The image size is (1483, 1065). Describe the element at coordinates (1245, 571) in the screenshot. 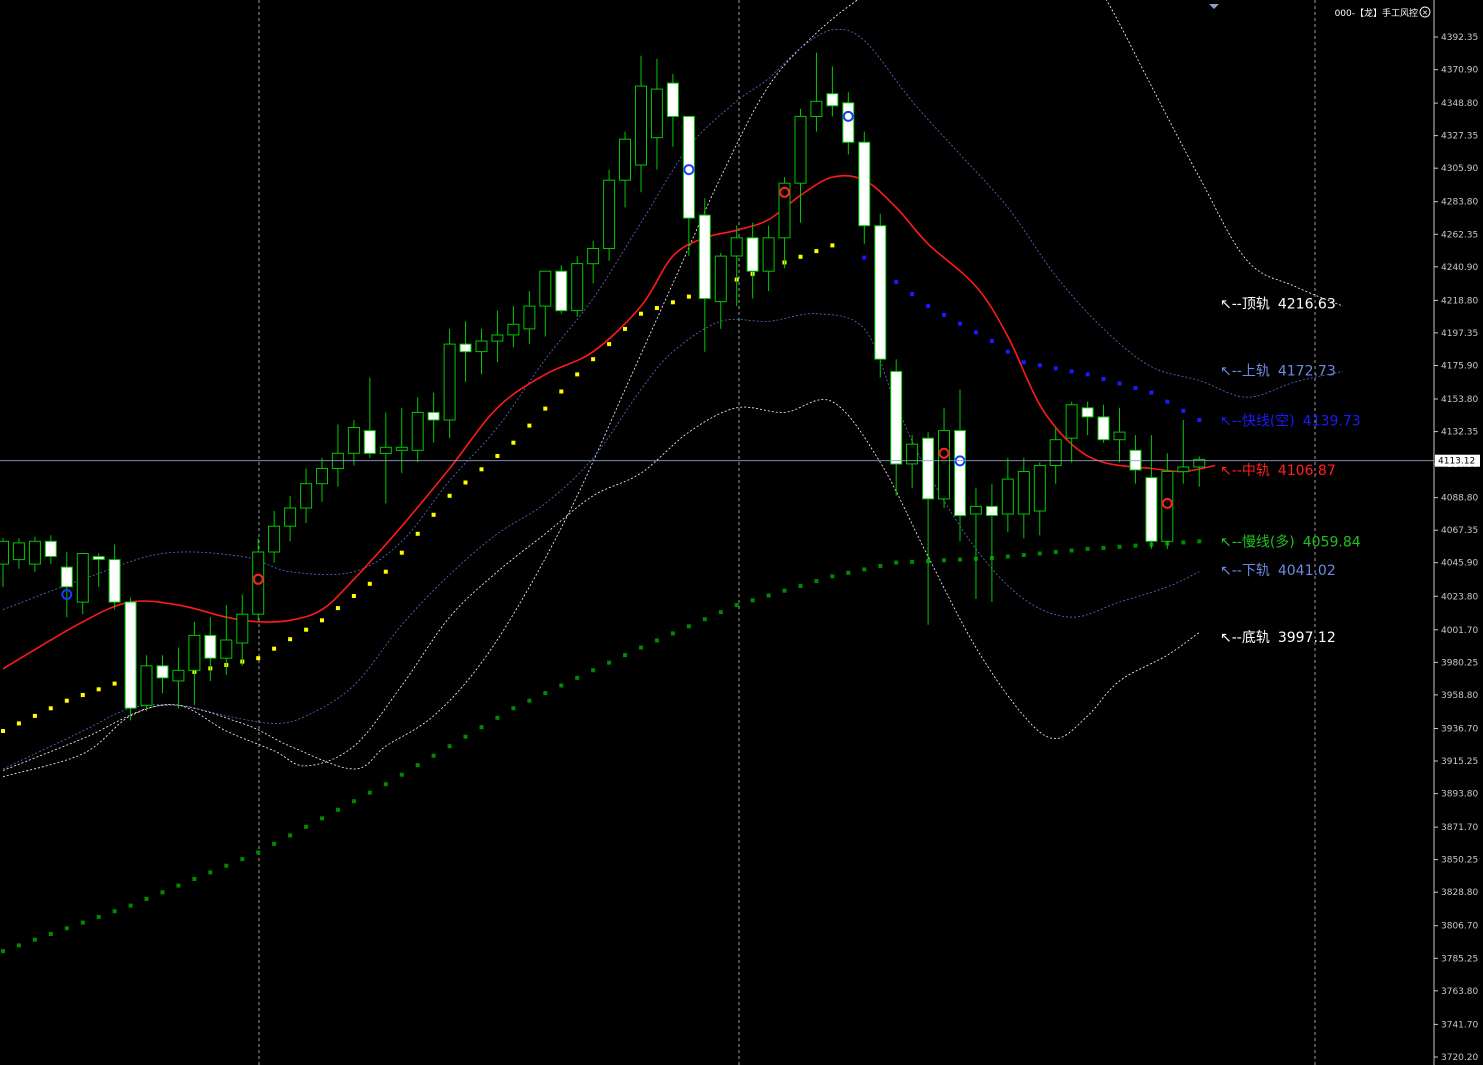

I see `legend-name: ↖--下轨` at that location.